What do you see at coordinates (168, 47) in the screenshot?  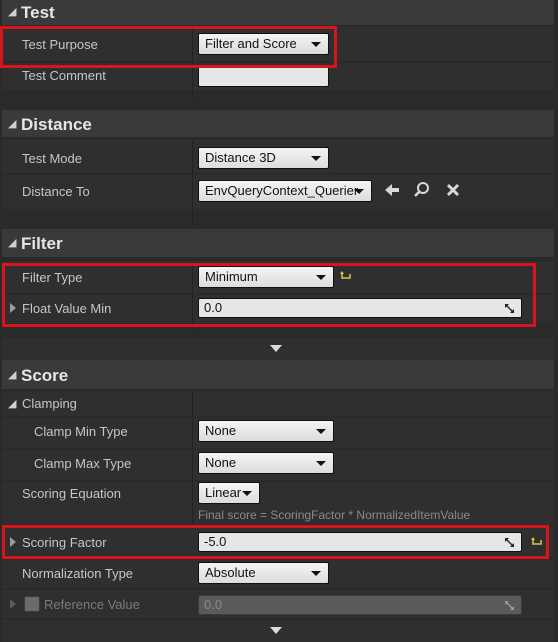 I see `highlight-test-purpose-box` at bounding box center [168, 47].